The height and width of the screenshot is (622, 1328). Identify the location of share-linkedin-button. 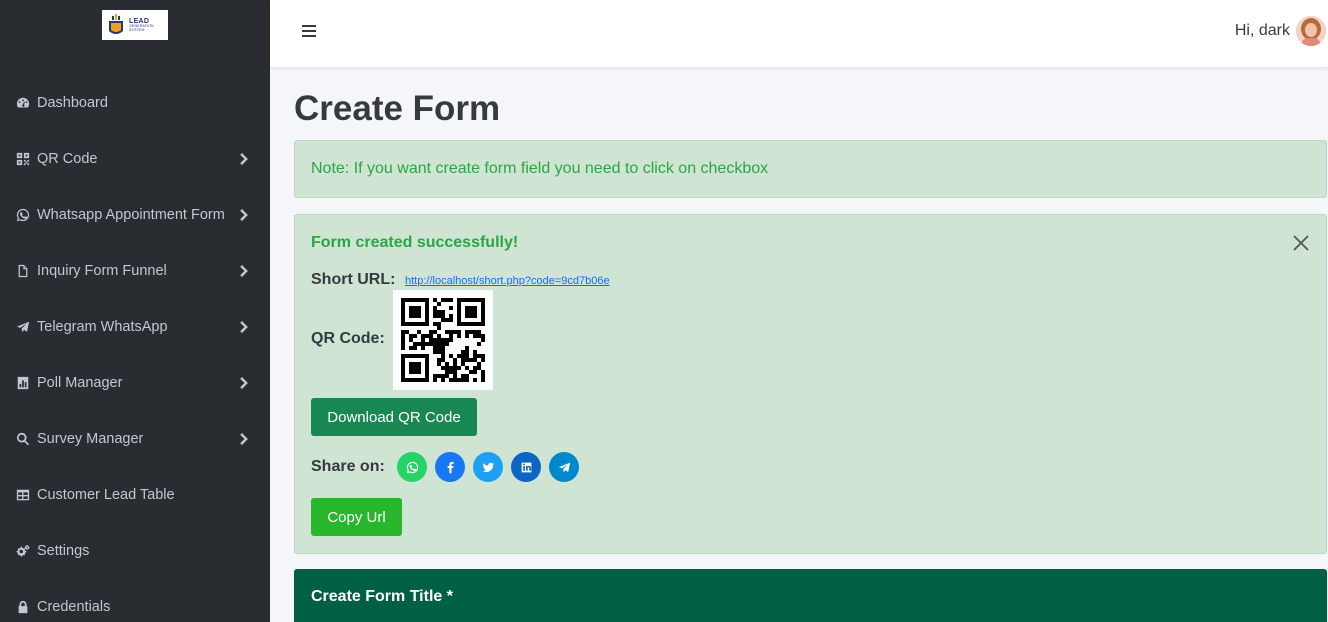
(526, 467).